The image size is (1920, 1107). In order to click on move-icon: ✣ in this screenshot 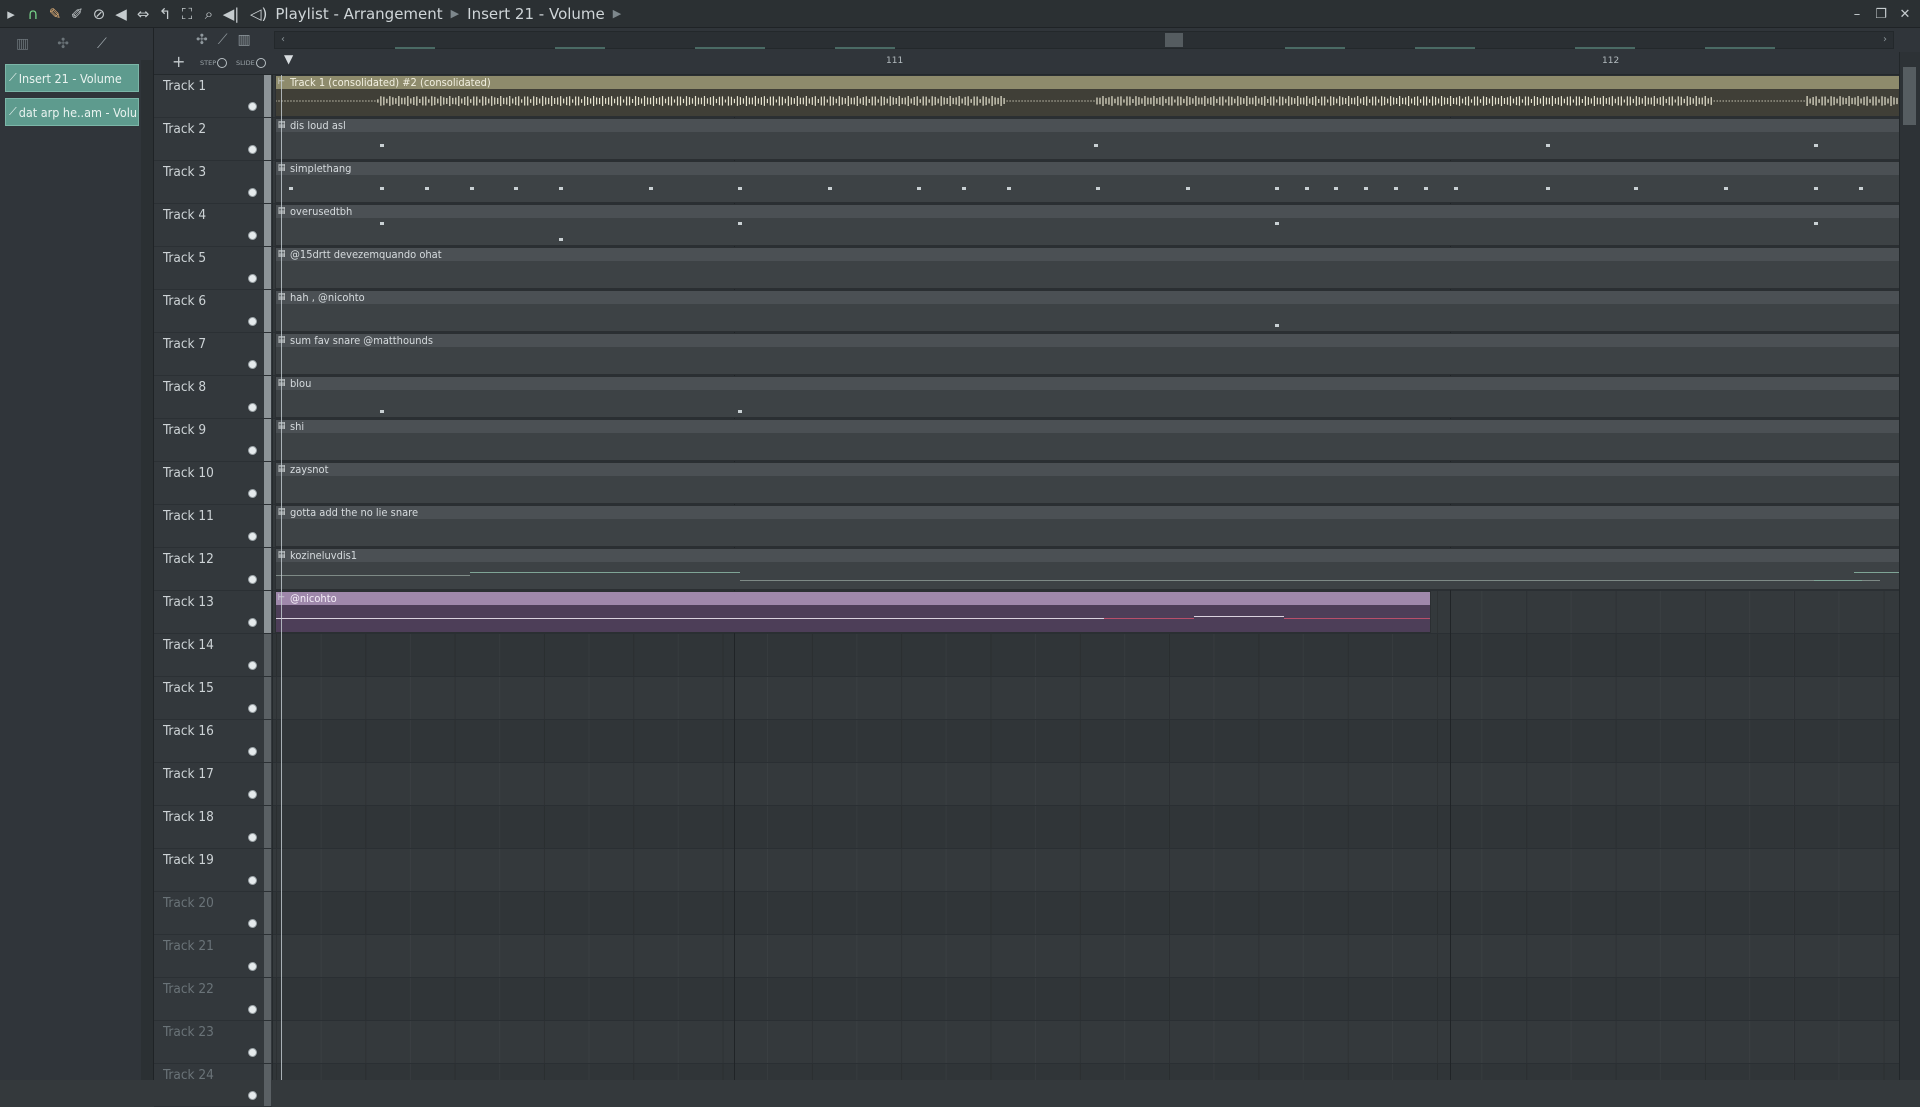, I will do `click(202, 40)`.